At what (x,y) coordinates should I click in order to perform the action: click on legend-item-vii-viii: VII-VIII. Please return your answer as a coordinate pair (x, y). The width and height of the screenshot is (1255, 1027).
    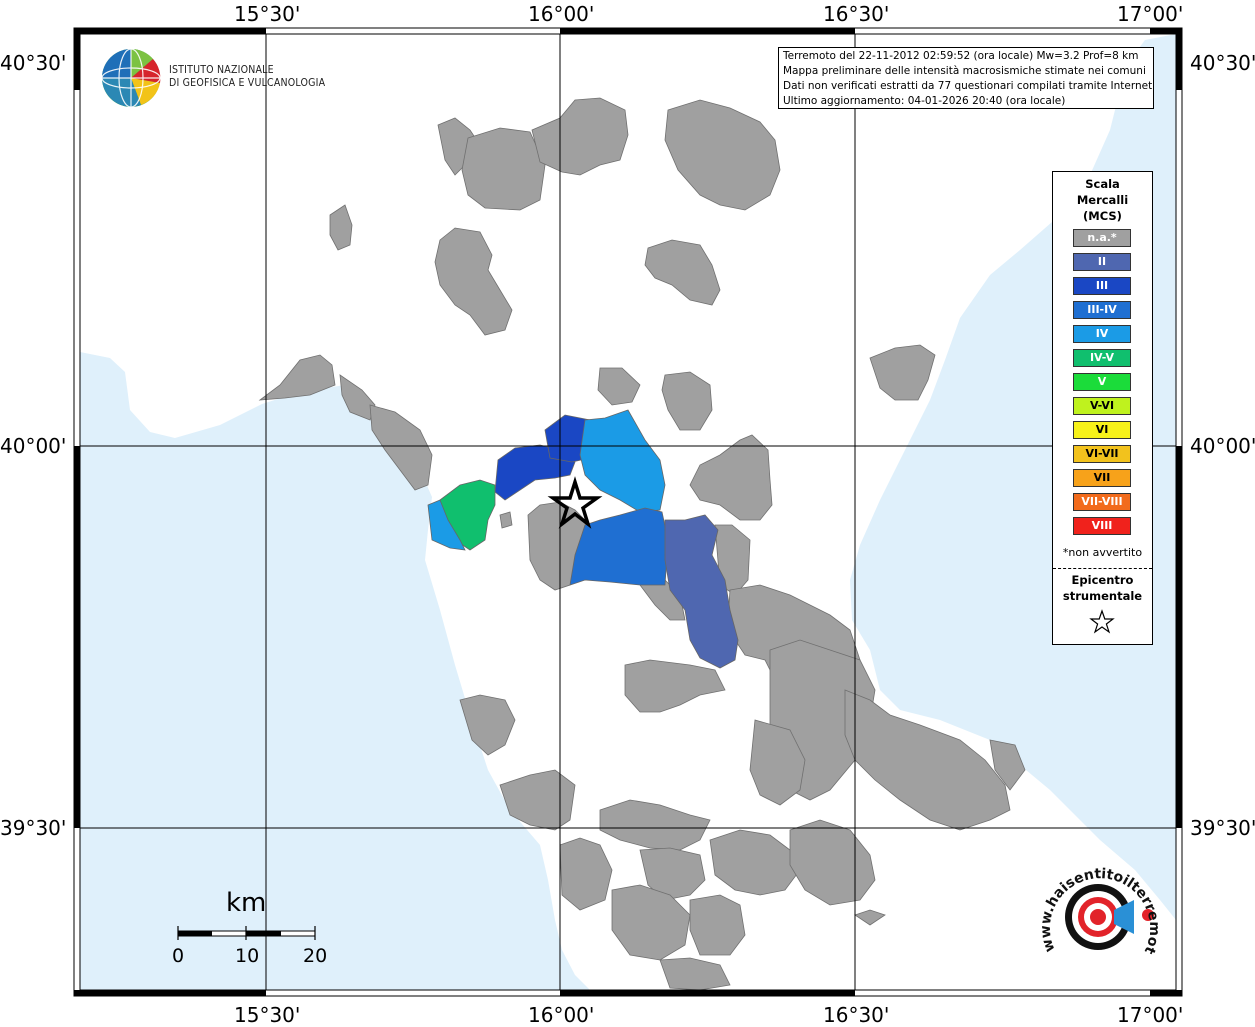
    Looking at the image, I should click on (1102, 502).